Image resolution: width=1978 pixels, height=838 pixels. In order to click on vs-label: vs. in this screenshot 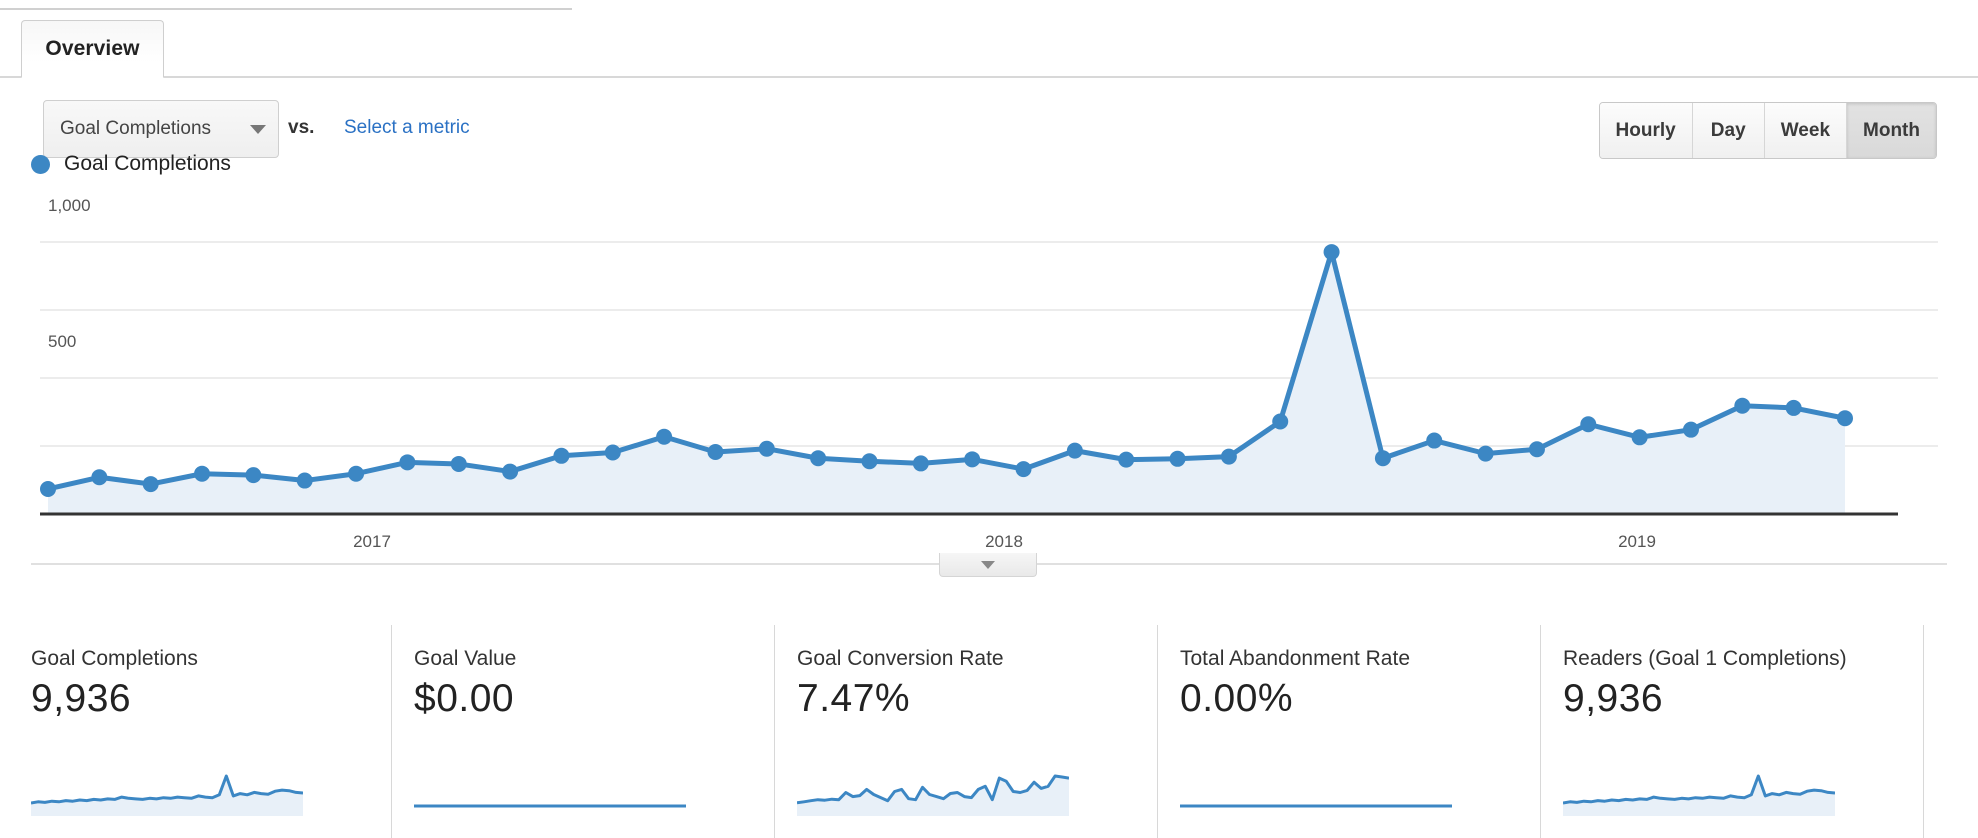, I will do `click(301, 127)`.